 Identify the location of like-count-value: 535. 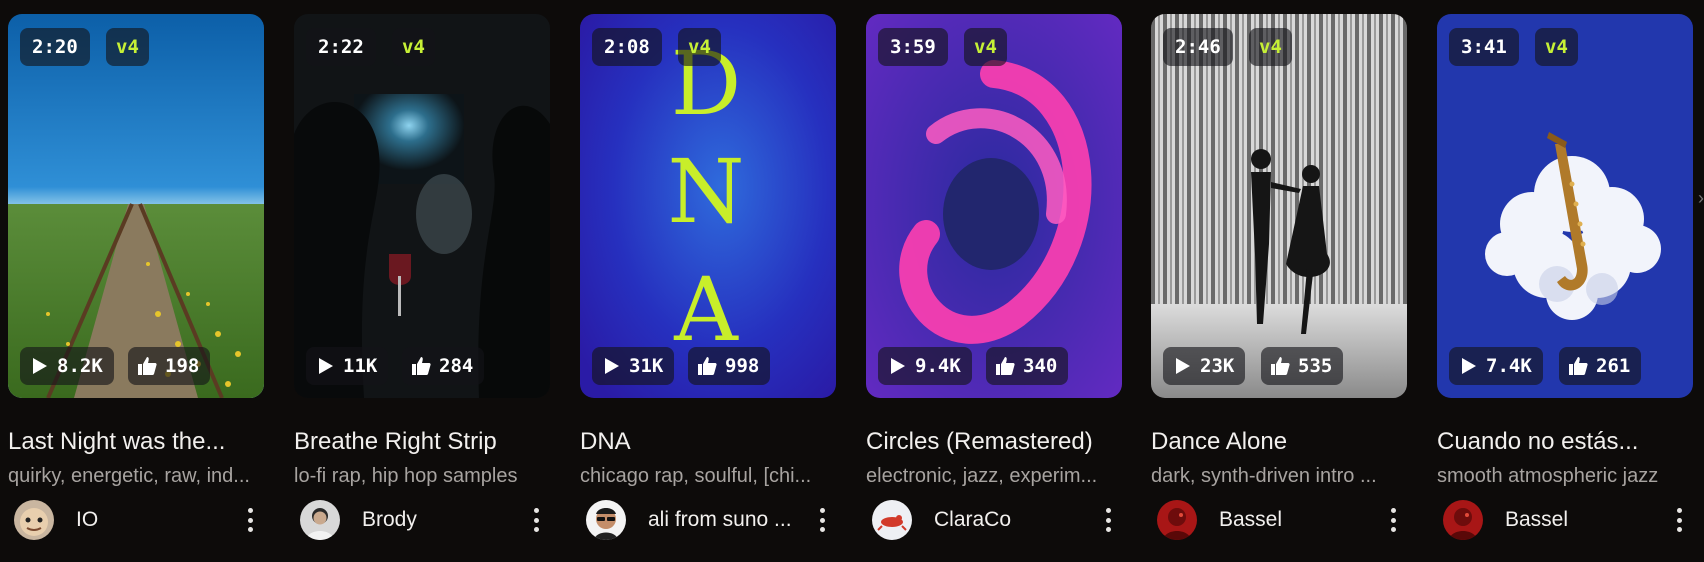
(1315, 366).